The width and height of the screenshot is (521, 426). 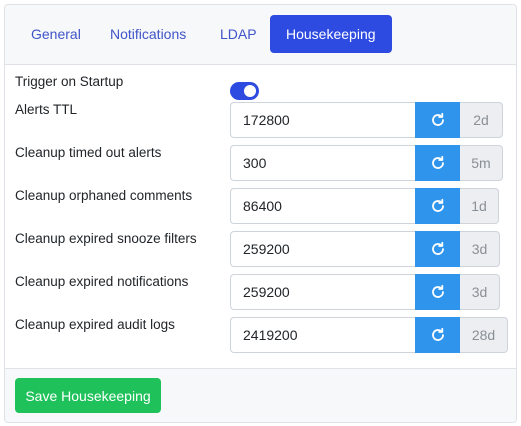 I want to click on alerts-ttl-unit: 2d, so click(x=481, y=120).